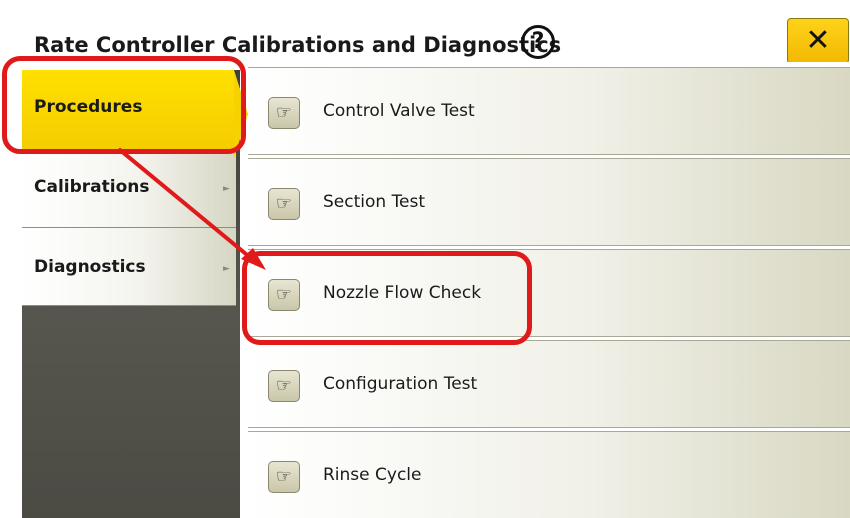 This screenshot has height=518, width=850. Describe the element at coordinates (372, 475) in the screenshot. I see `procedure-label: Rinse Cycle` at that location.